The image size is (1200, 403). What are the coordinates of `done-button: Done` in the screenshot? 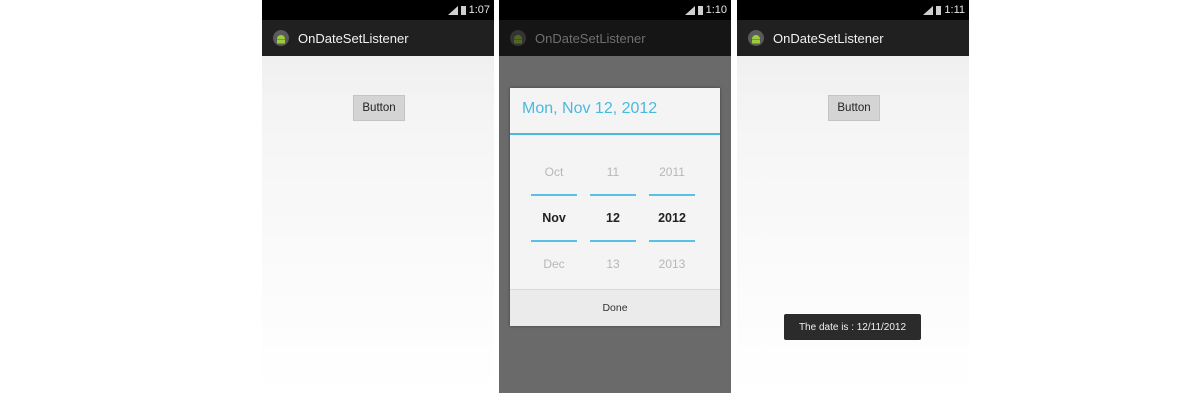 It's located at (615, 307).